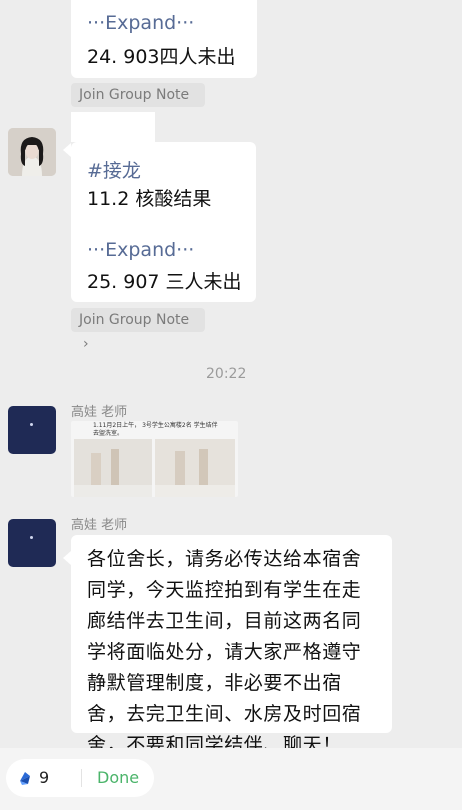 This screenshot has height=810, width=462. Describe the element at coordinates (25, 778) in the screenshot. I see `blue-logo-icon` at that location.